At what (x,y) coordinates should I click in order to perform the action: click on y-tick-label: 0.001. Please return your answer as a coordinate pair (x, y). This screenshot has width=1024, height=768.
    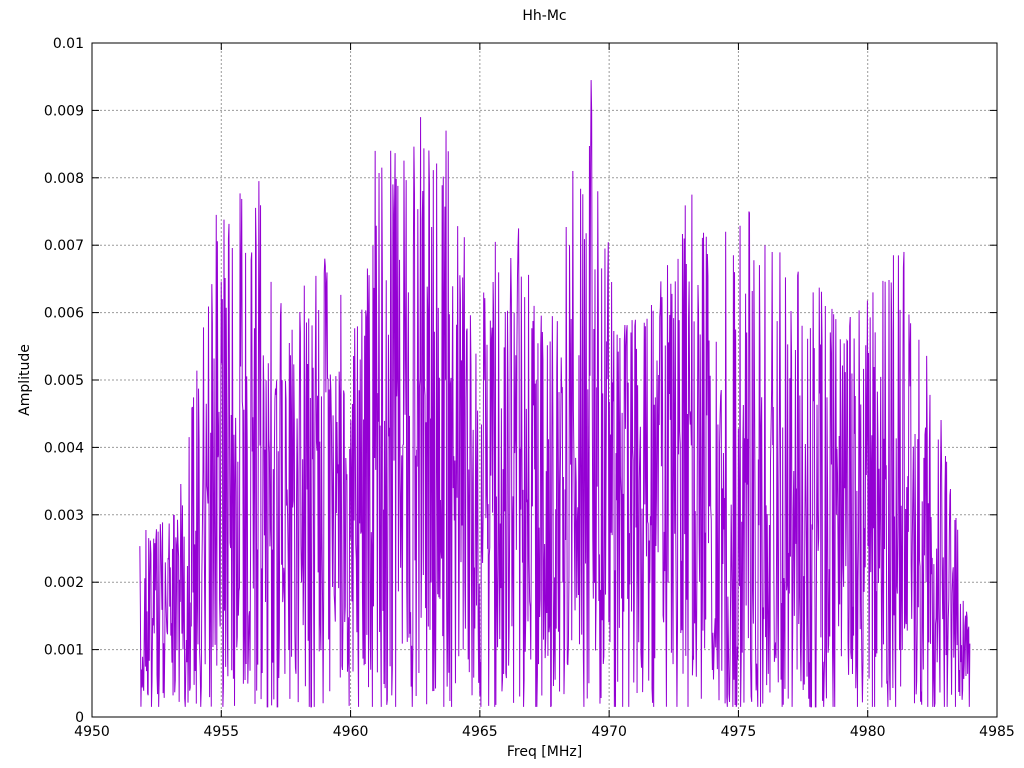
    Looking at the image, I should click on (64, 651).